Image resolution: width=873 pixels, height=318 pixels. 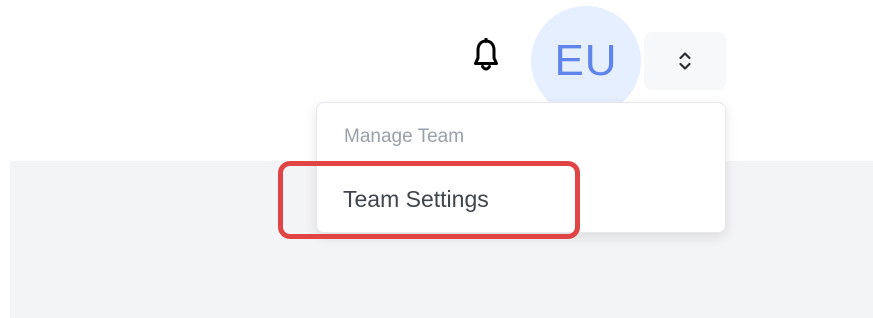 I want to click on chevron-up-down-icon, so click(x=685, y=61).